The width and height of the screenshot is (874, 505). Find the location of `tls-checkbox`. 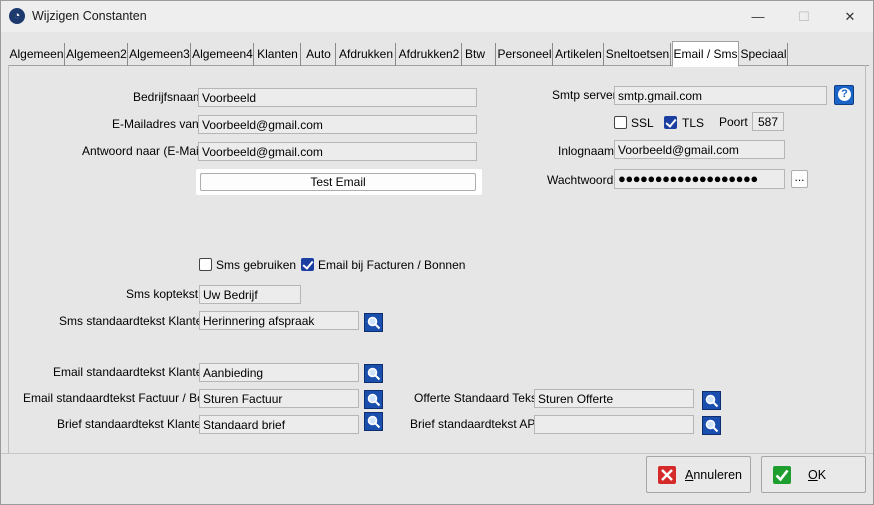

tls-checkbox is located at coordinates (670, 122).